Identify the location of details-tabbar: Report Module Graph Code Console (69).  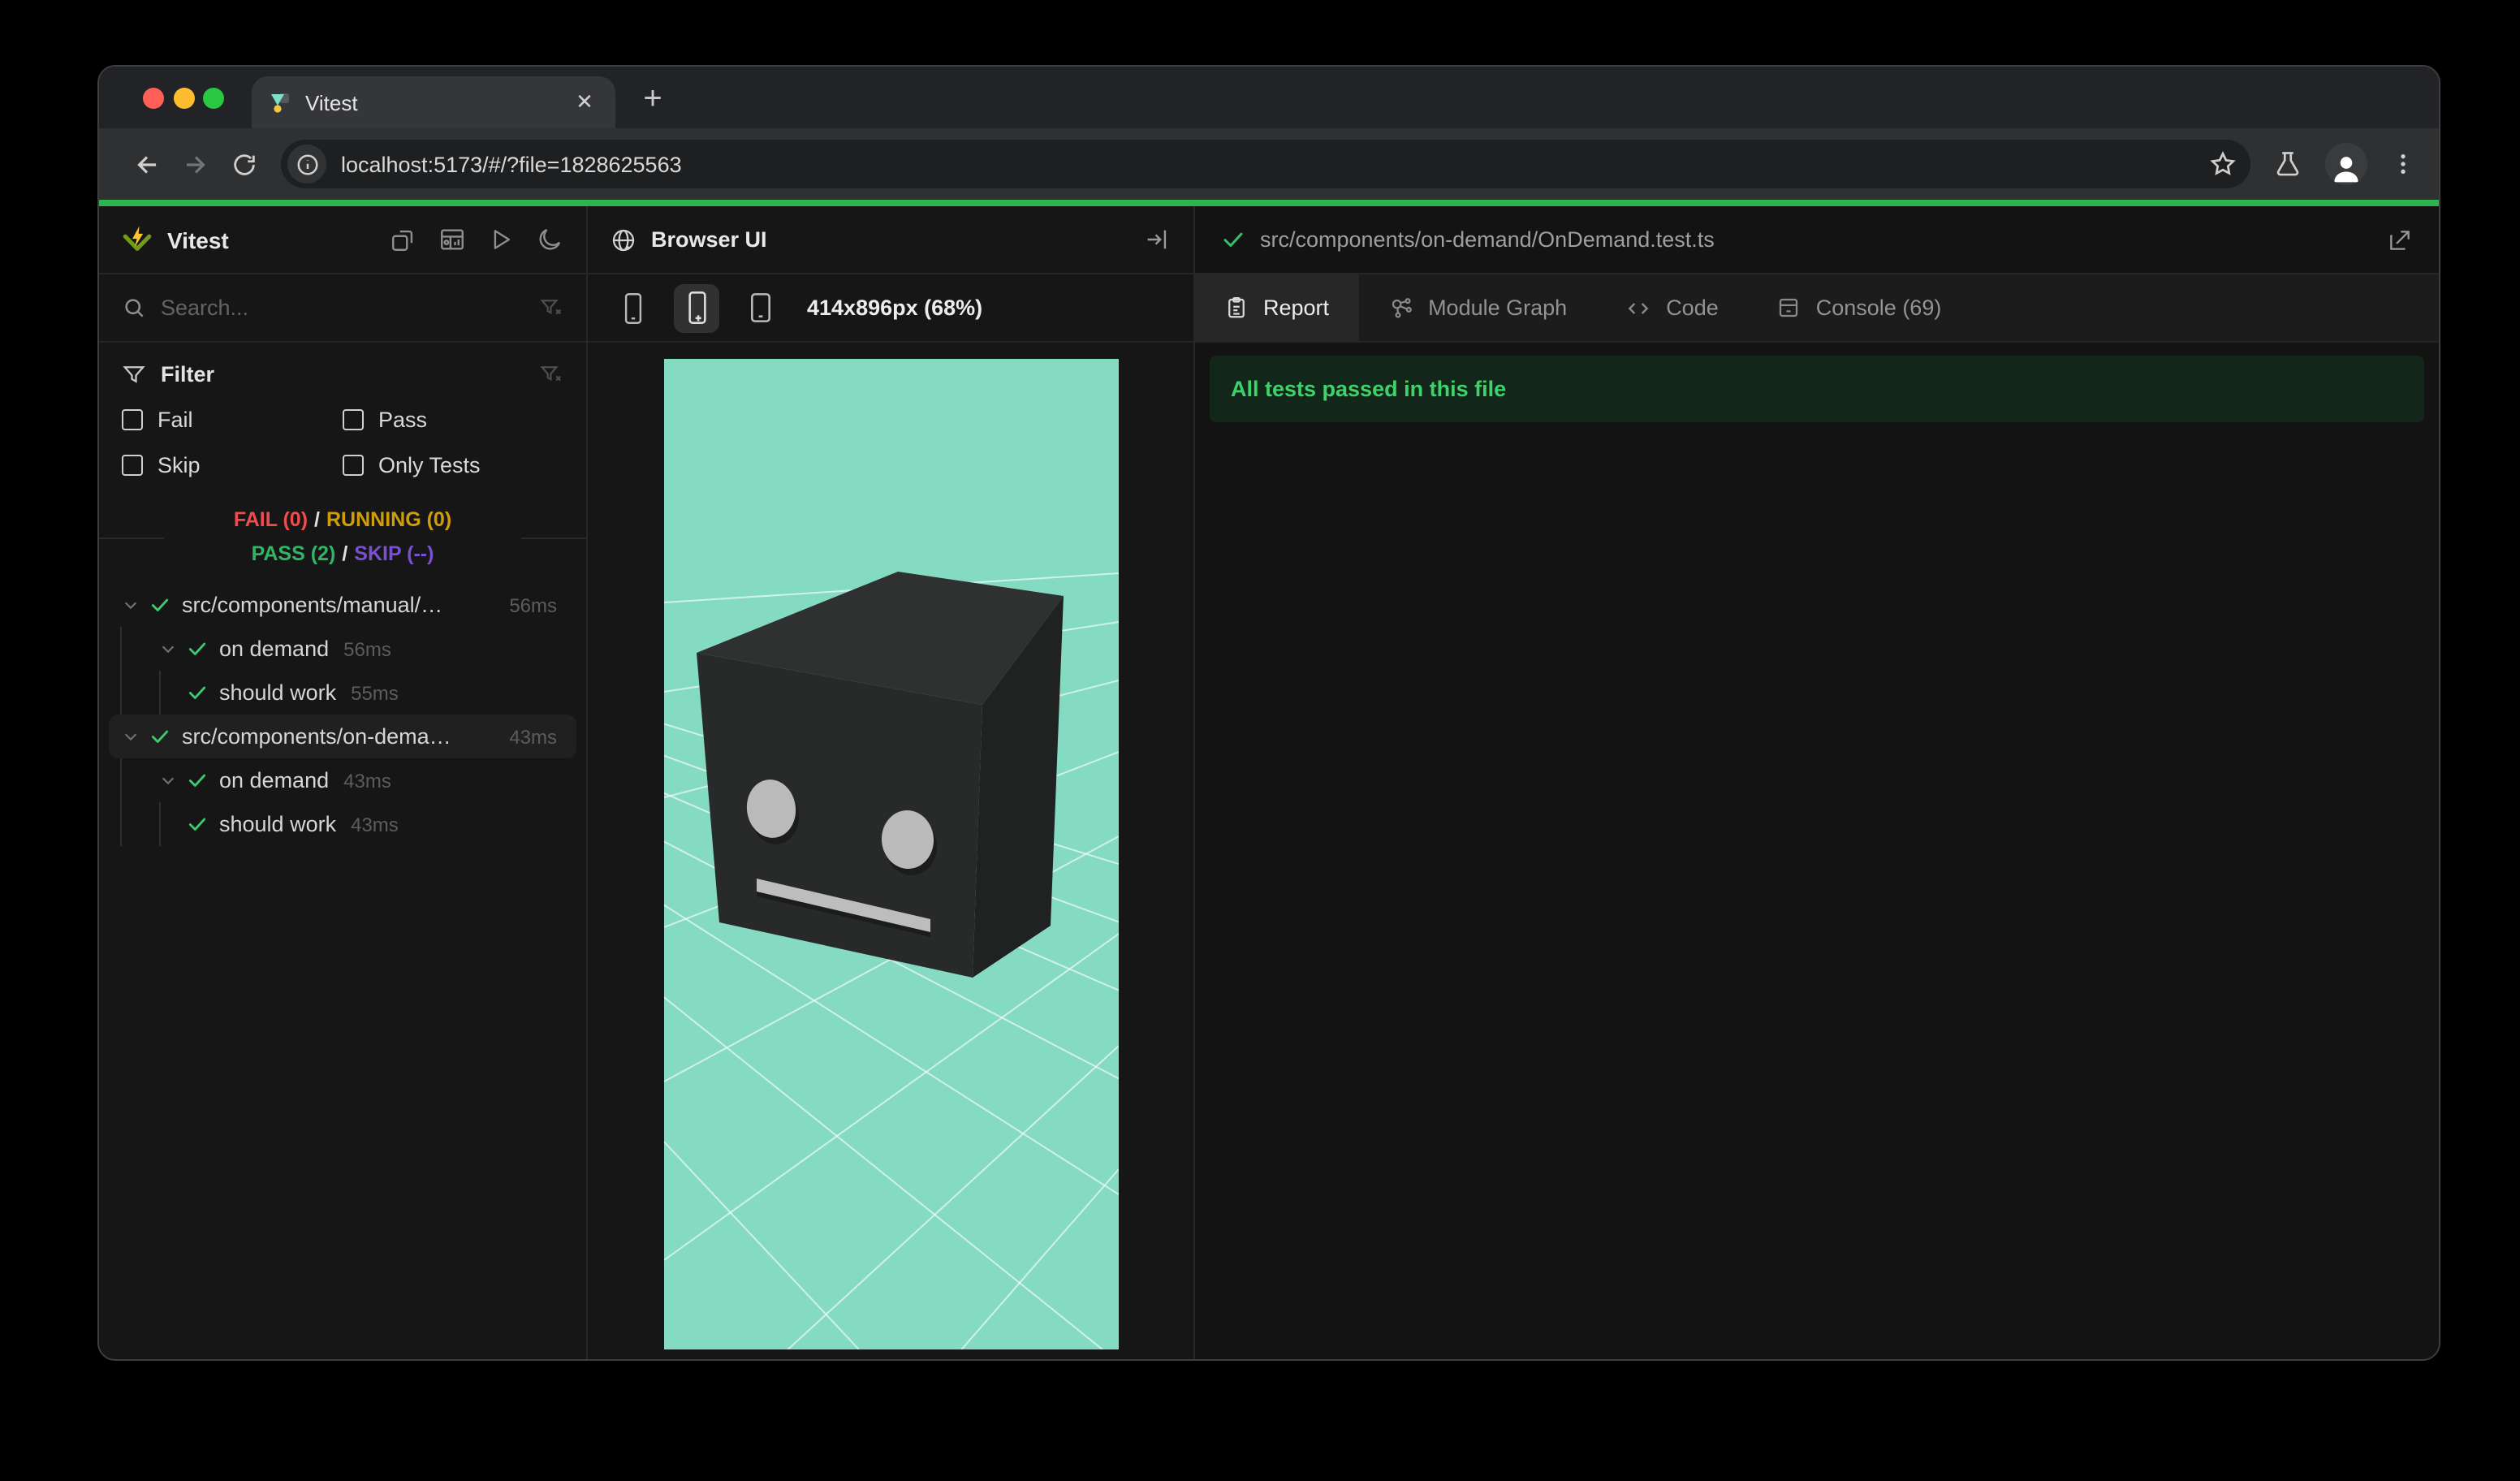
(1817, 308).